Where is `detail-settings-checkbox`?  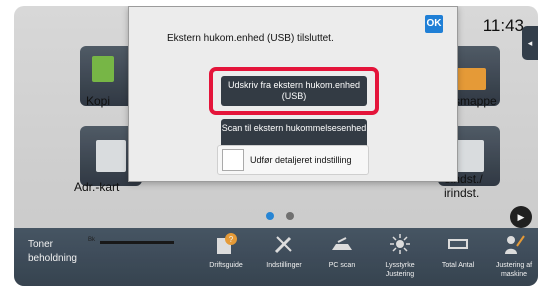 detail-settings-checkbox is located at coordinates (233, 160).